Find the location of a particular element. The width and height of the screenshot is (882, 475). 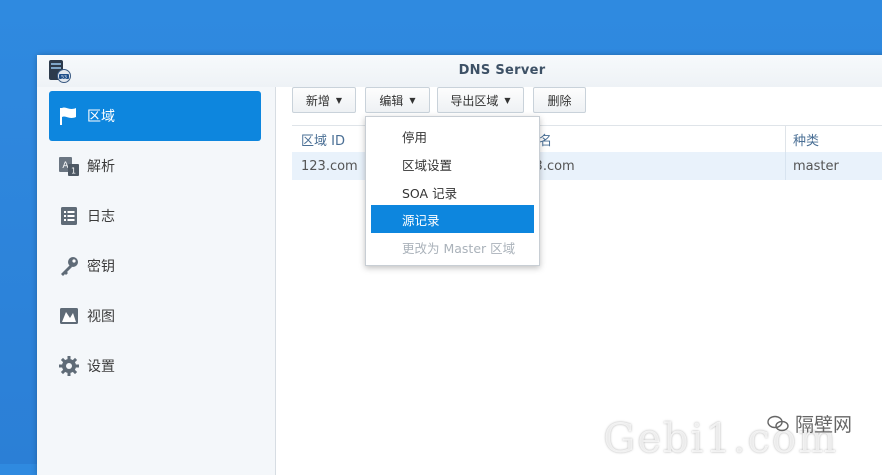

resolve-icon: A1 is located at coordinates (69, 166).